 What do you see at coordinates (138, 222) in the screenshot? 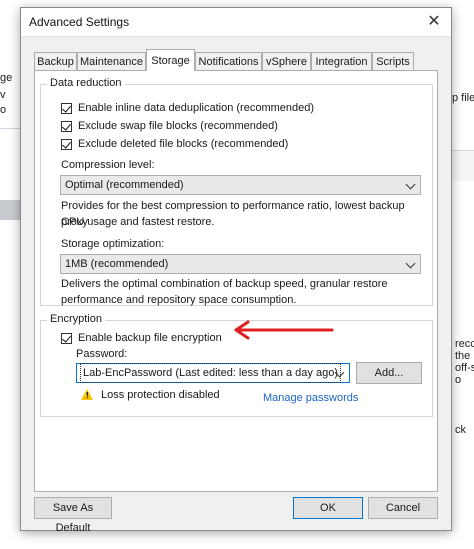
I see `compression-description-line-2: CPU usage and fastest restore.` at bounding box center [138, 222].